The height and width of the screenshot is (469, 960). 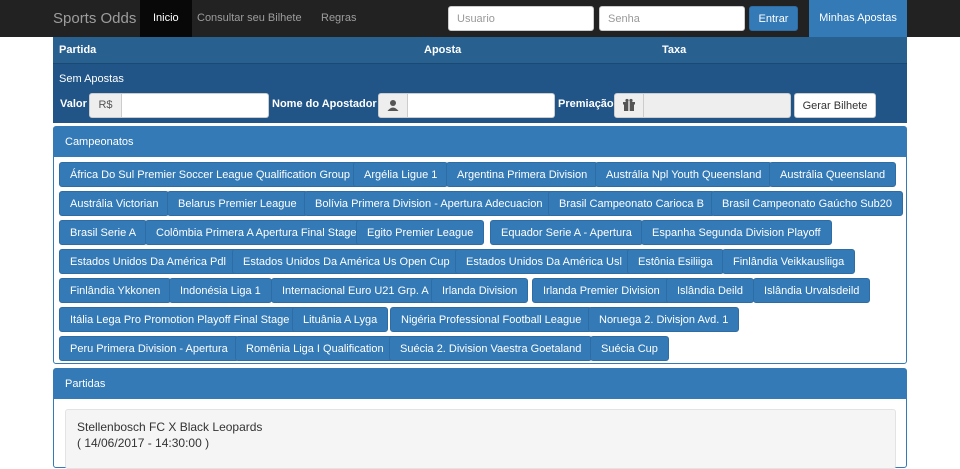 I want to click on brand-logo: Sports Odds, so click(x=94, y=18).